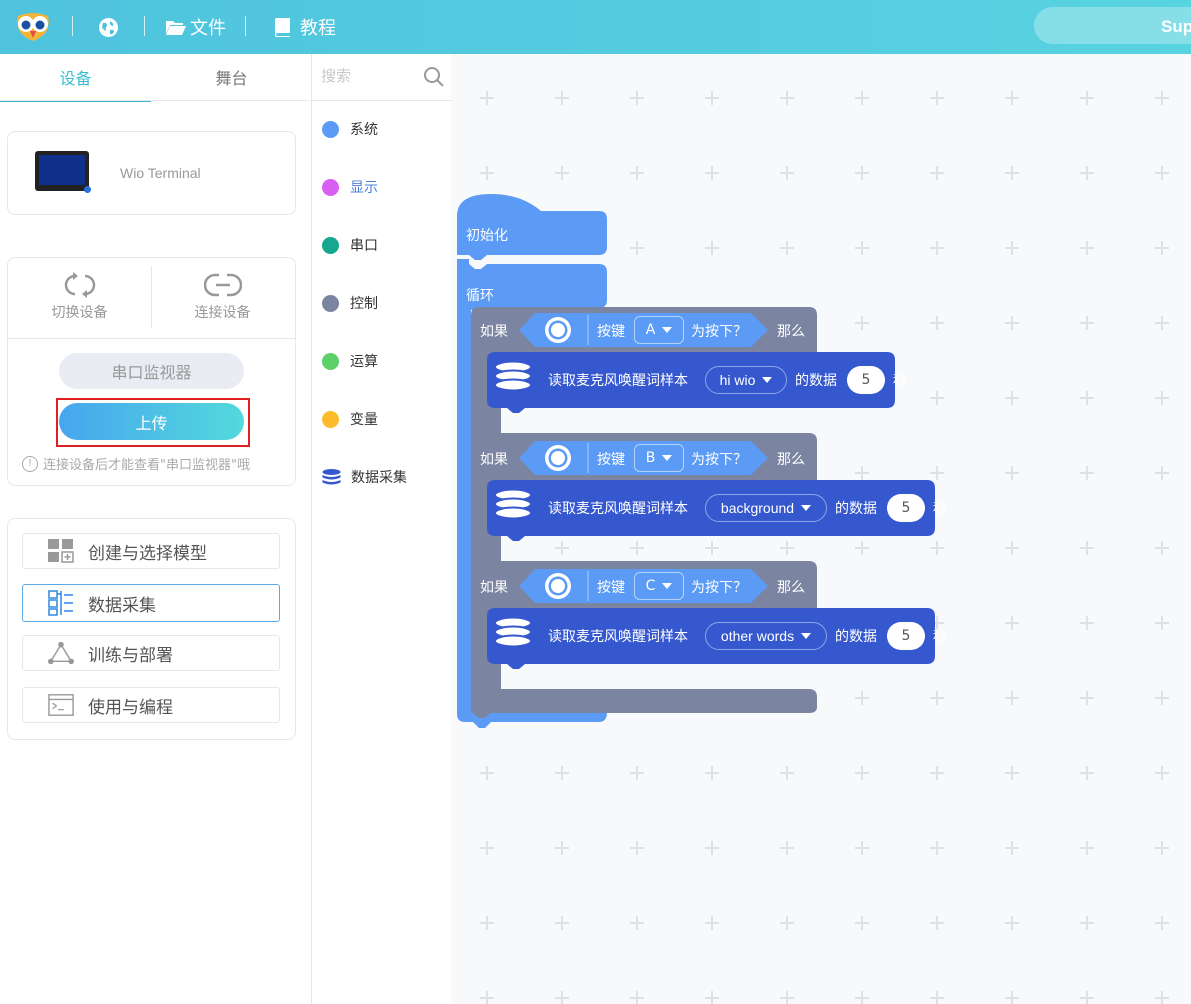  Describe the element at coordinates (364, 304) in the screenshot. I see `category-label: 控制` at that location.